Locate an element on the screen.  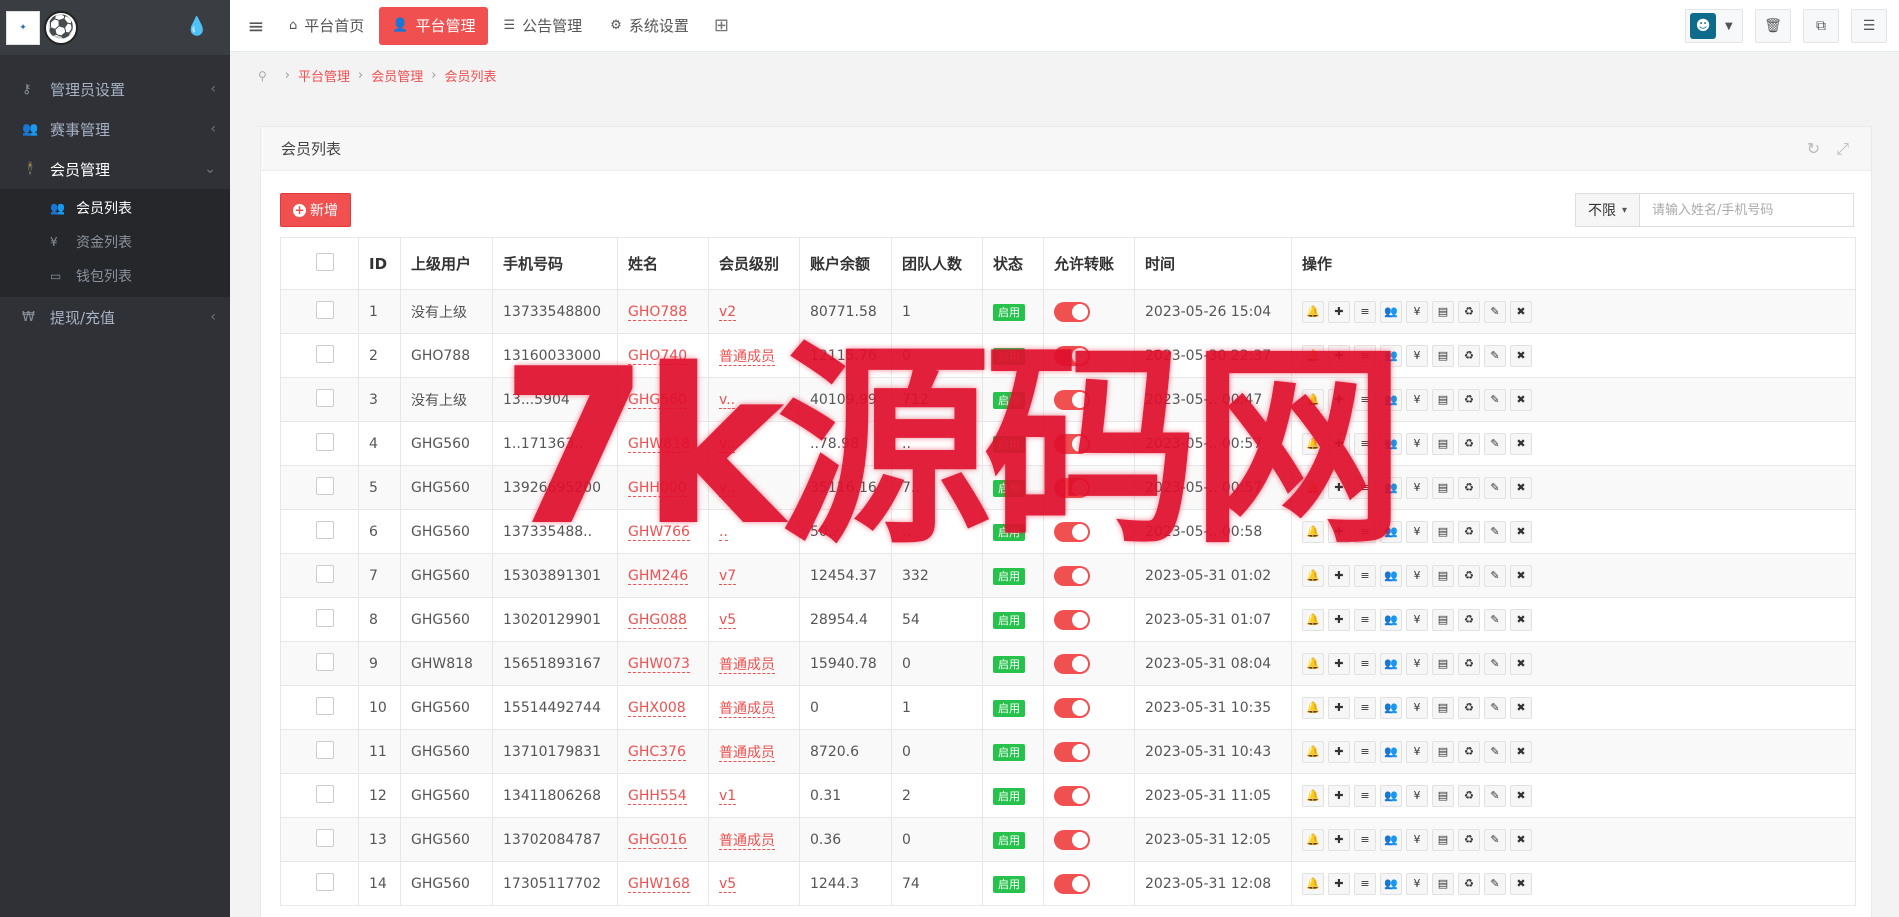
name-link: GHM246 is located at coordinates (658, 576).